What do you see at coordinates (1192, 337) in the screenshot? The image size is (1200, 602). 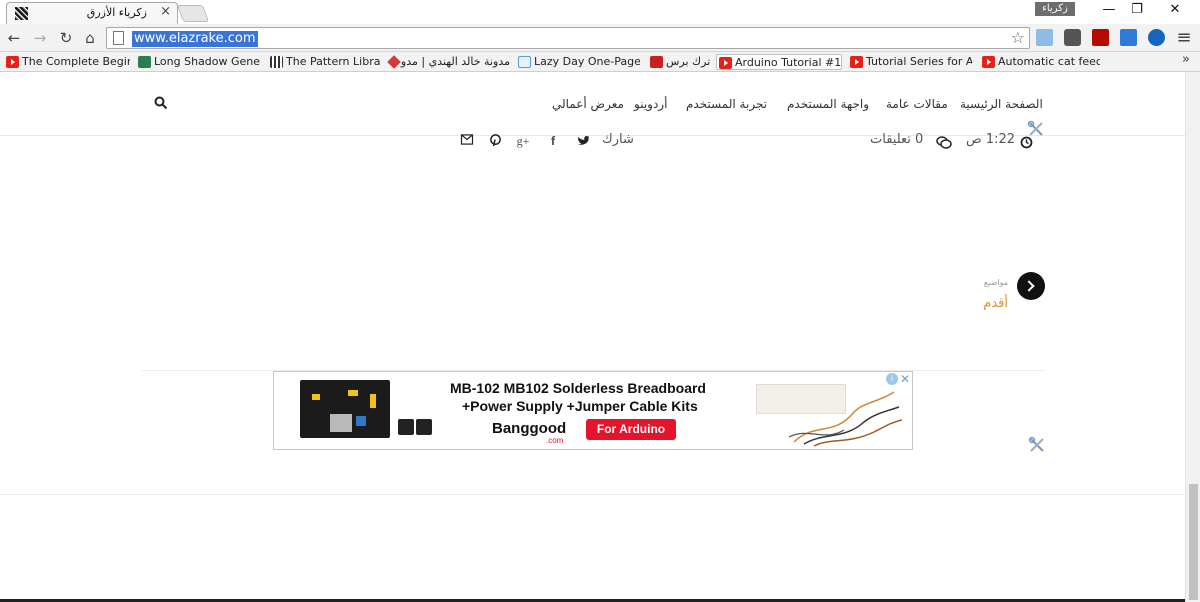 I see `page-scrollbar` at bounding box center [1192, 337].